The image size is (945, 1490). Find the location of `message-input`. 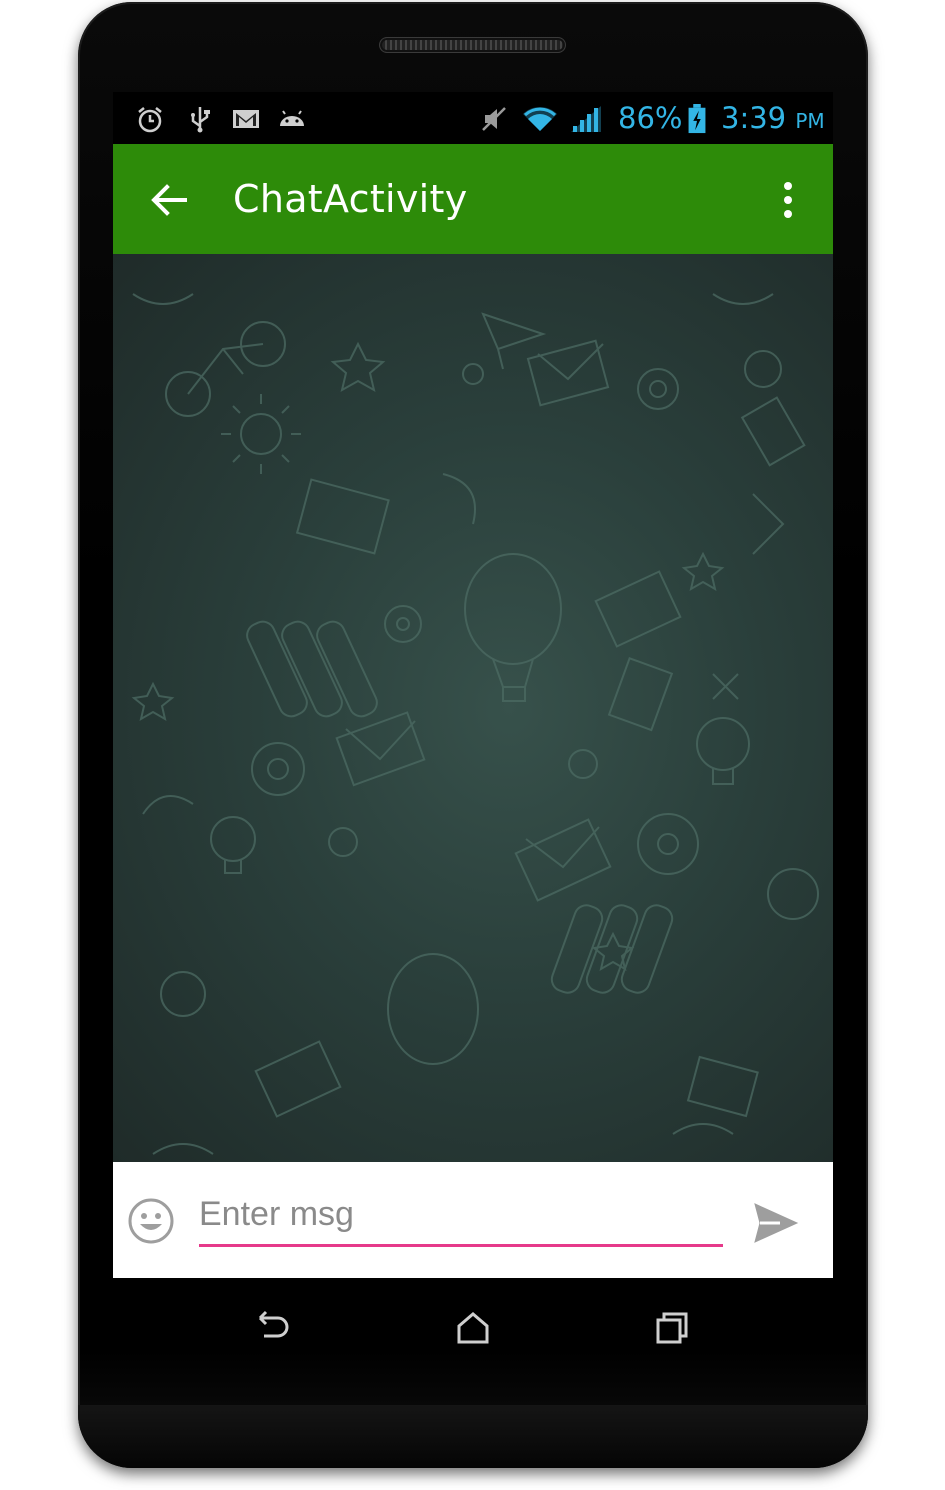

message-input is located at coordinates (461, 1215).